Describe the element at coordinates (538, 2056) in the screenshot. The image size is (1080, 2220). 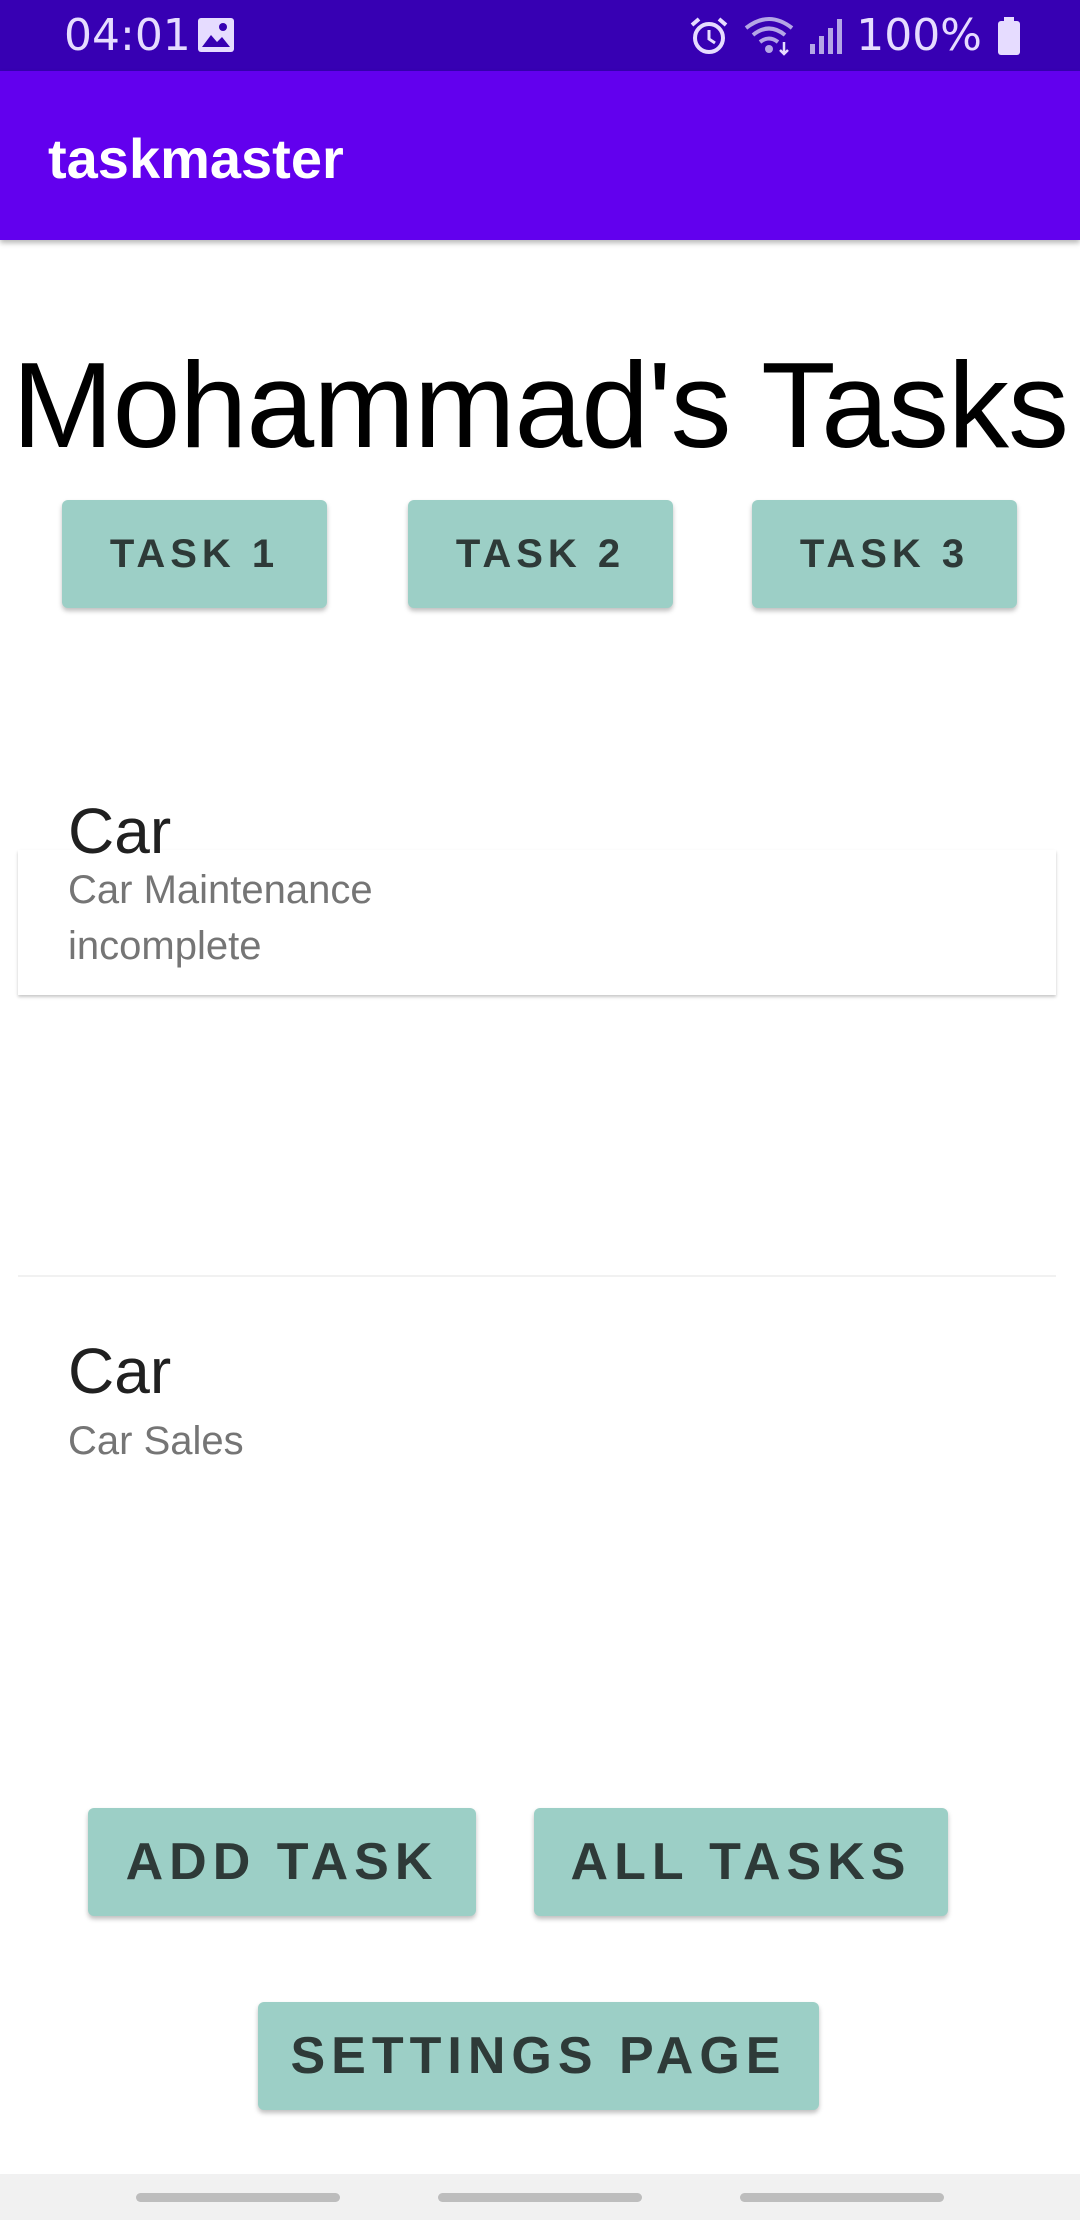
I see `settings-page-button: Settings Page` at that location.